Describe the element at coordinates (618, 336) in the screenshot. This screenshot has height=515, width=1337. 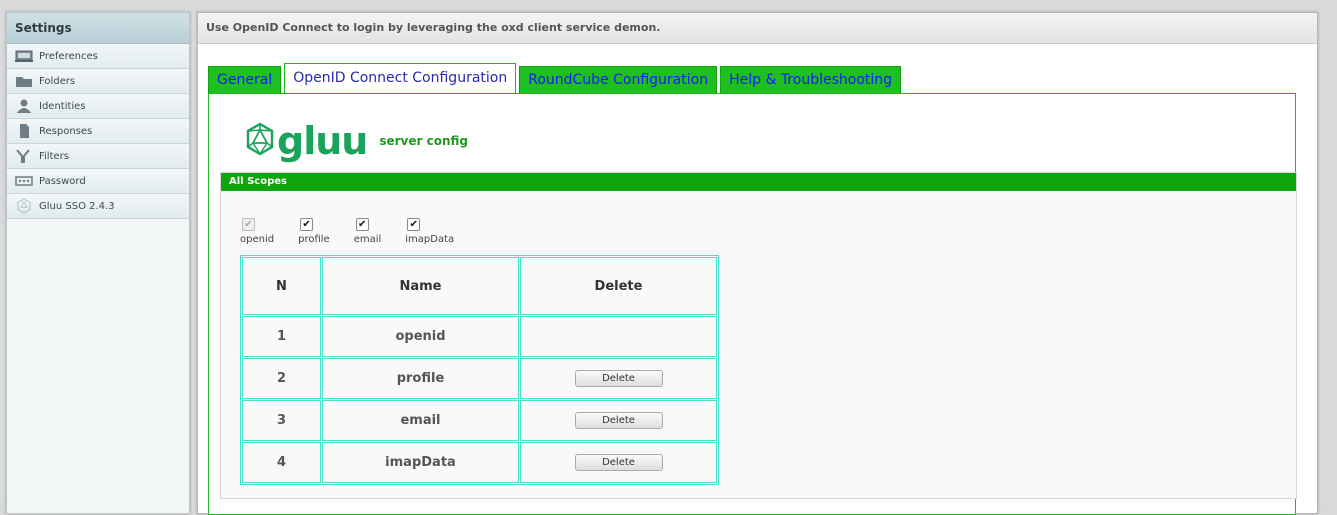
I see `delete-cell-empty` at that location.